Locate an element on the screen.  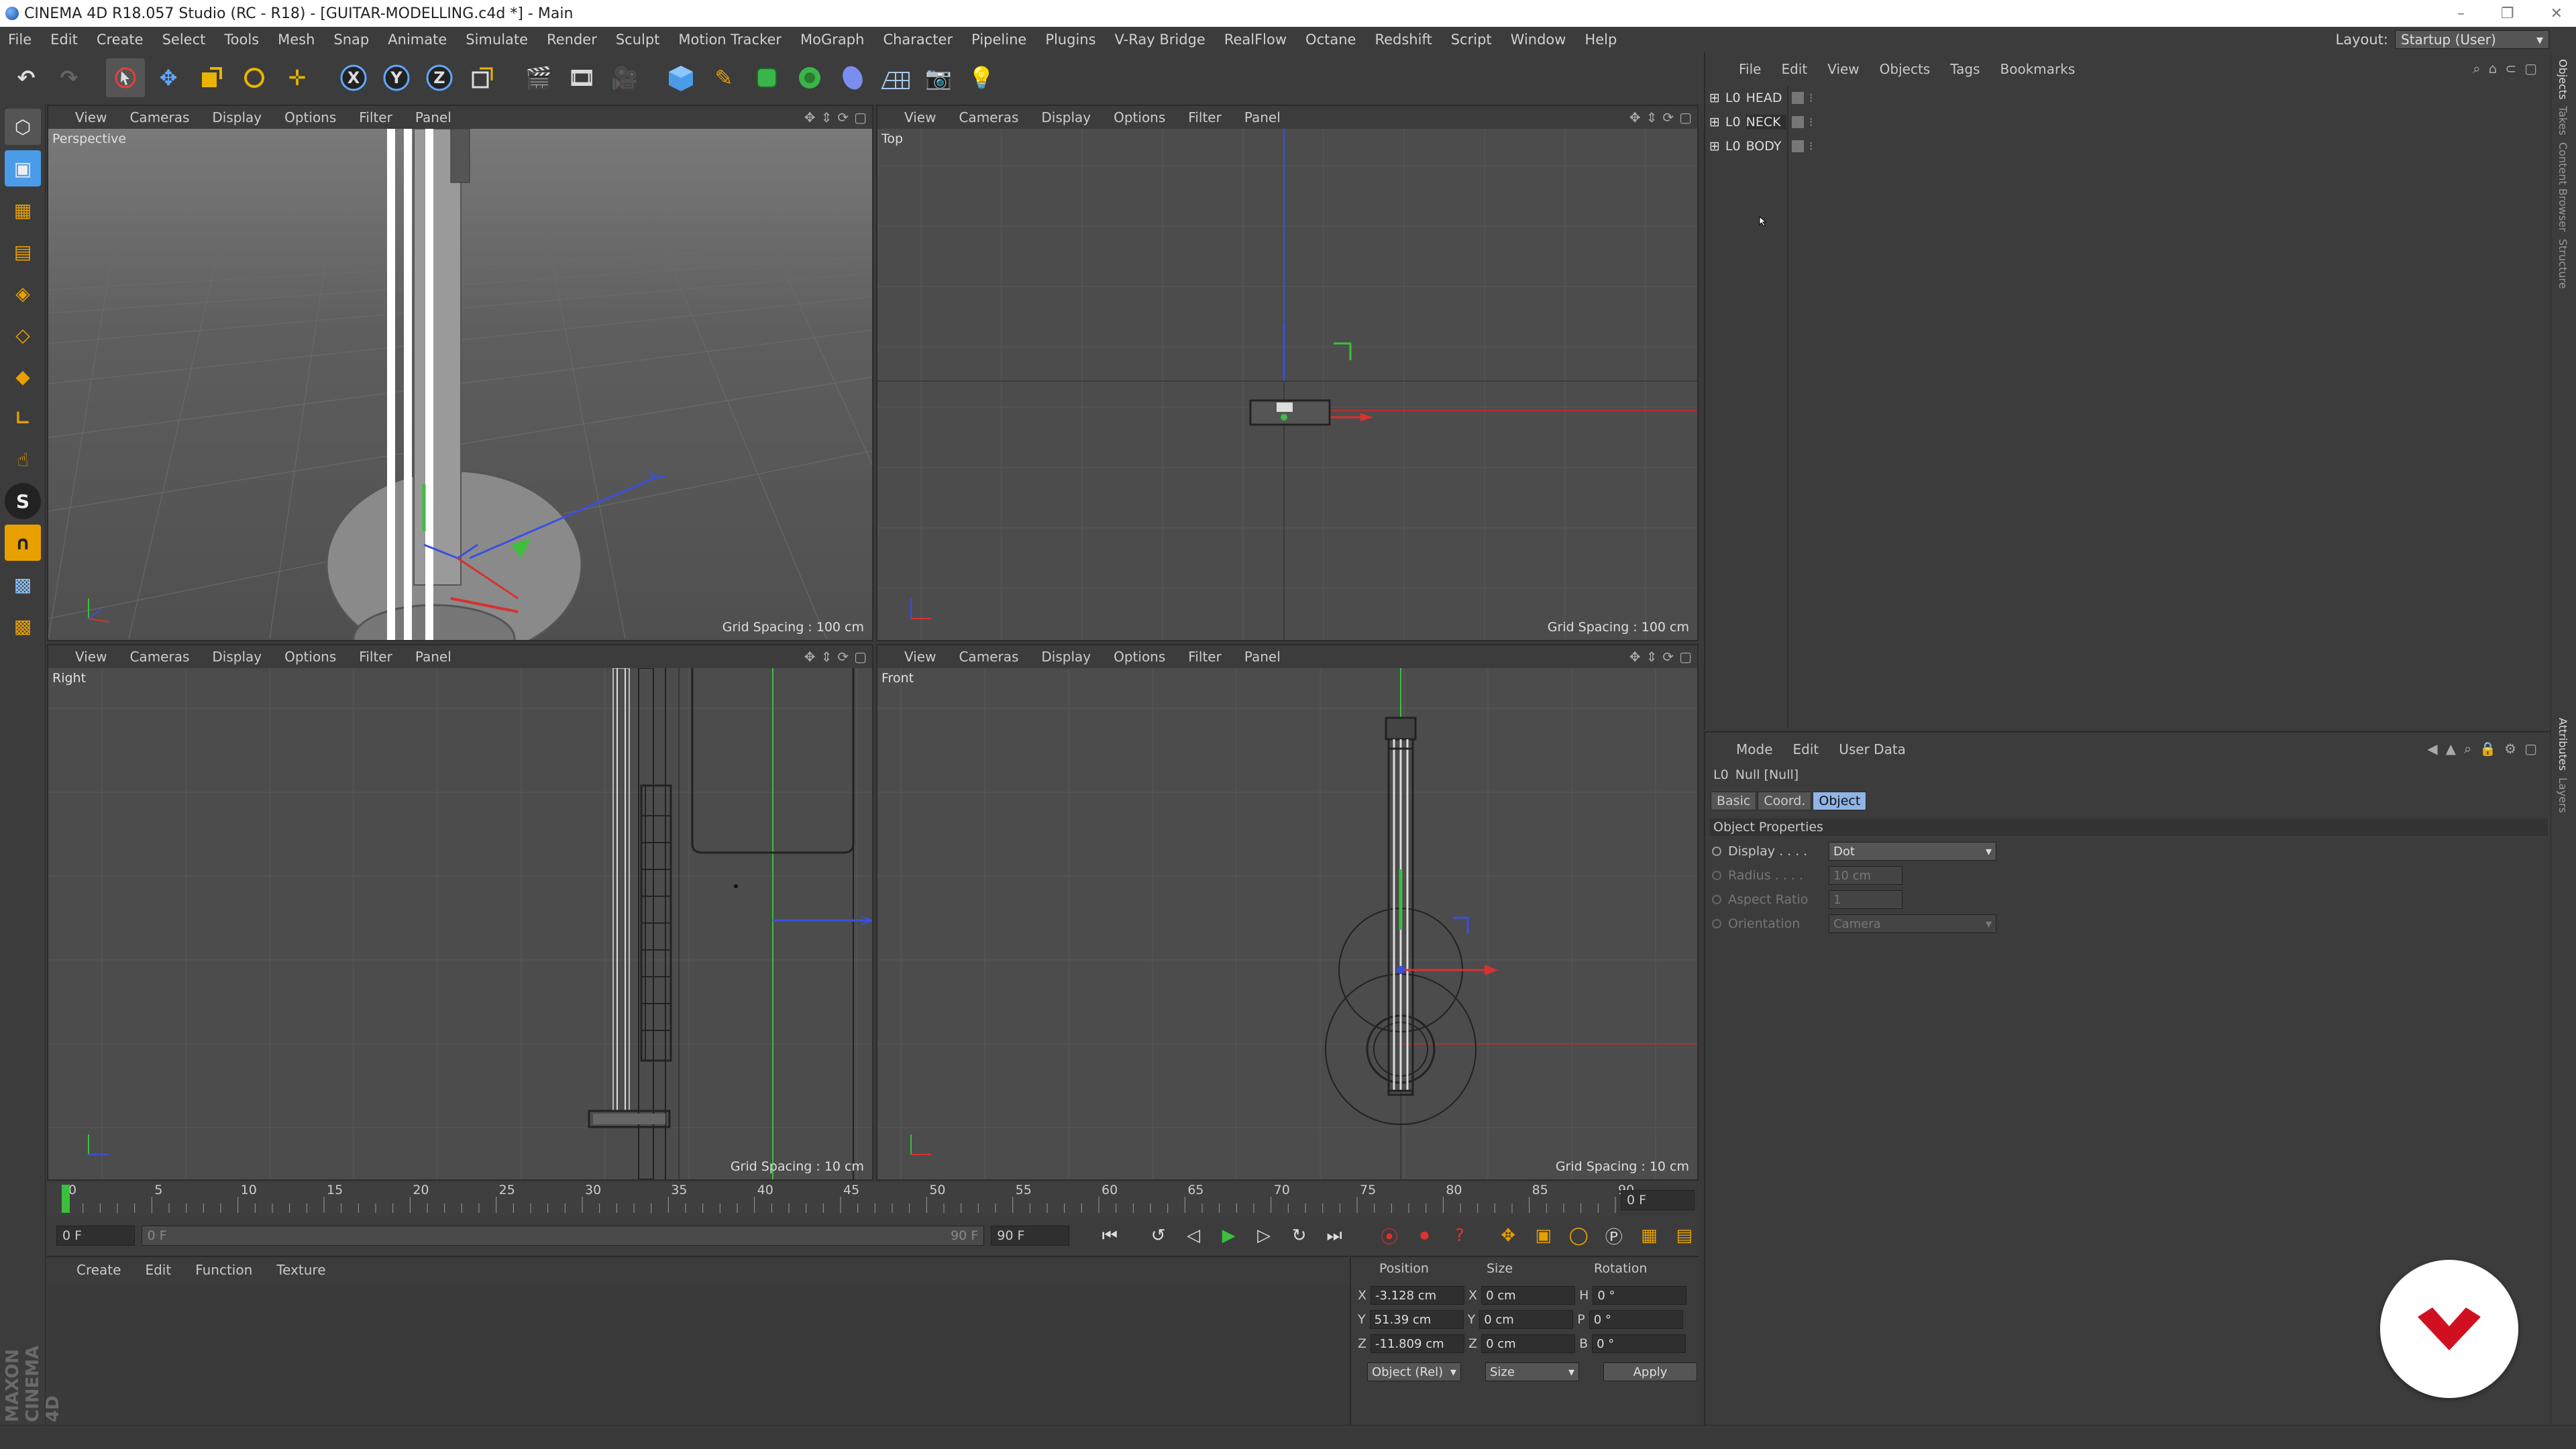
mat-menu-texture: Texture is located at coordinates (300, 1270).